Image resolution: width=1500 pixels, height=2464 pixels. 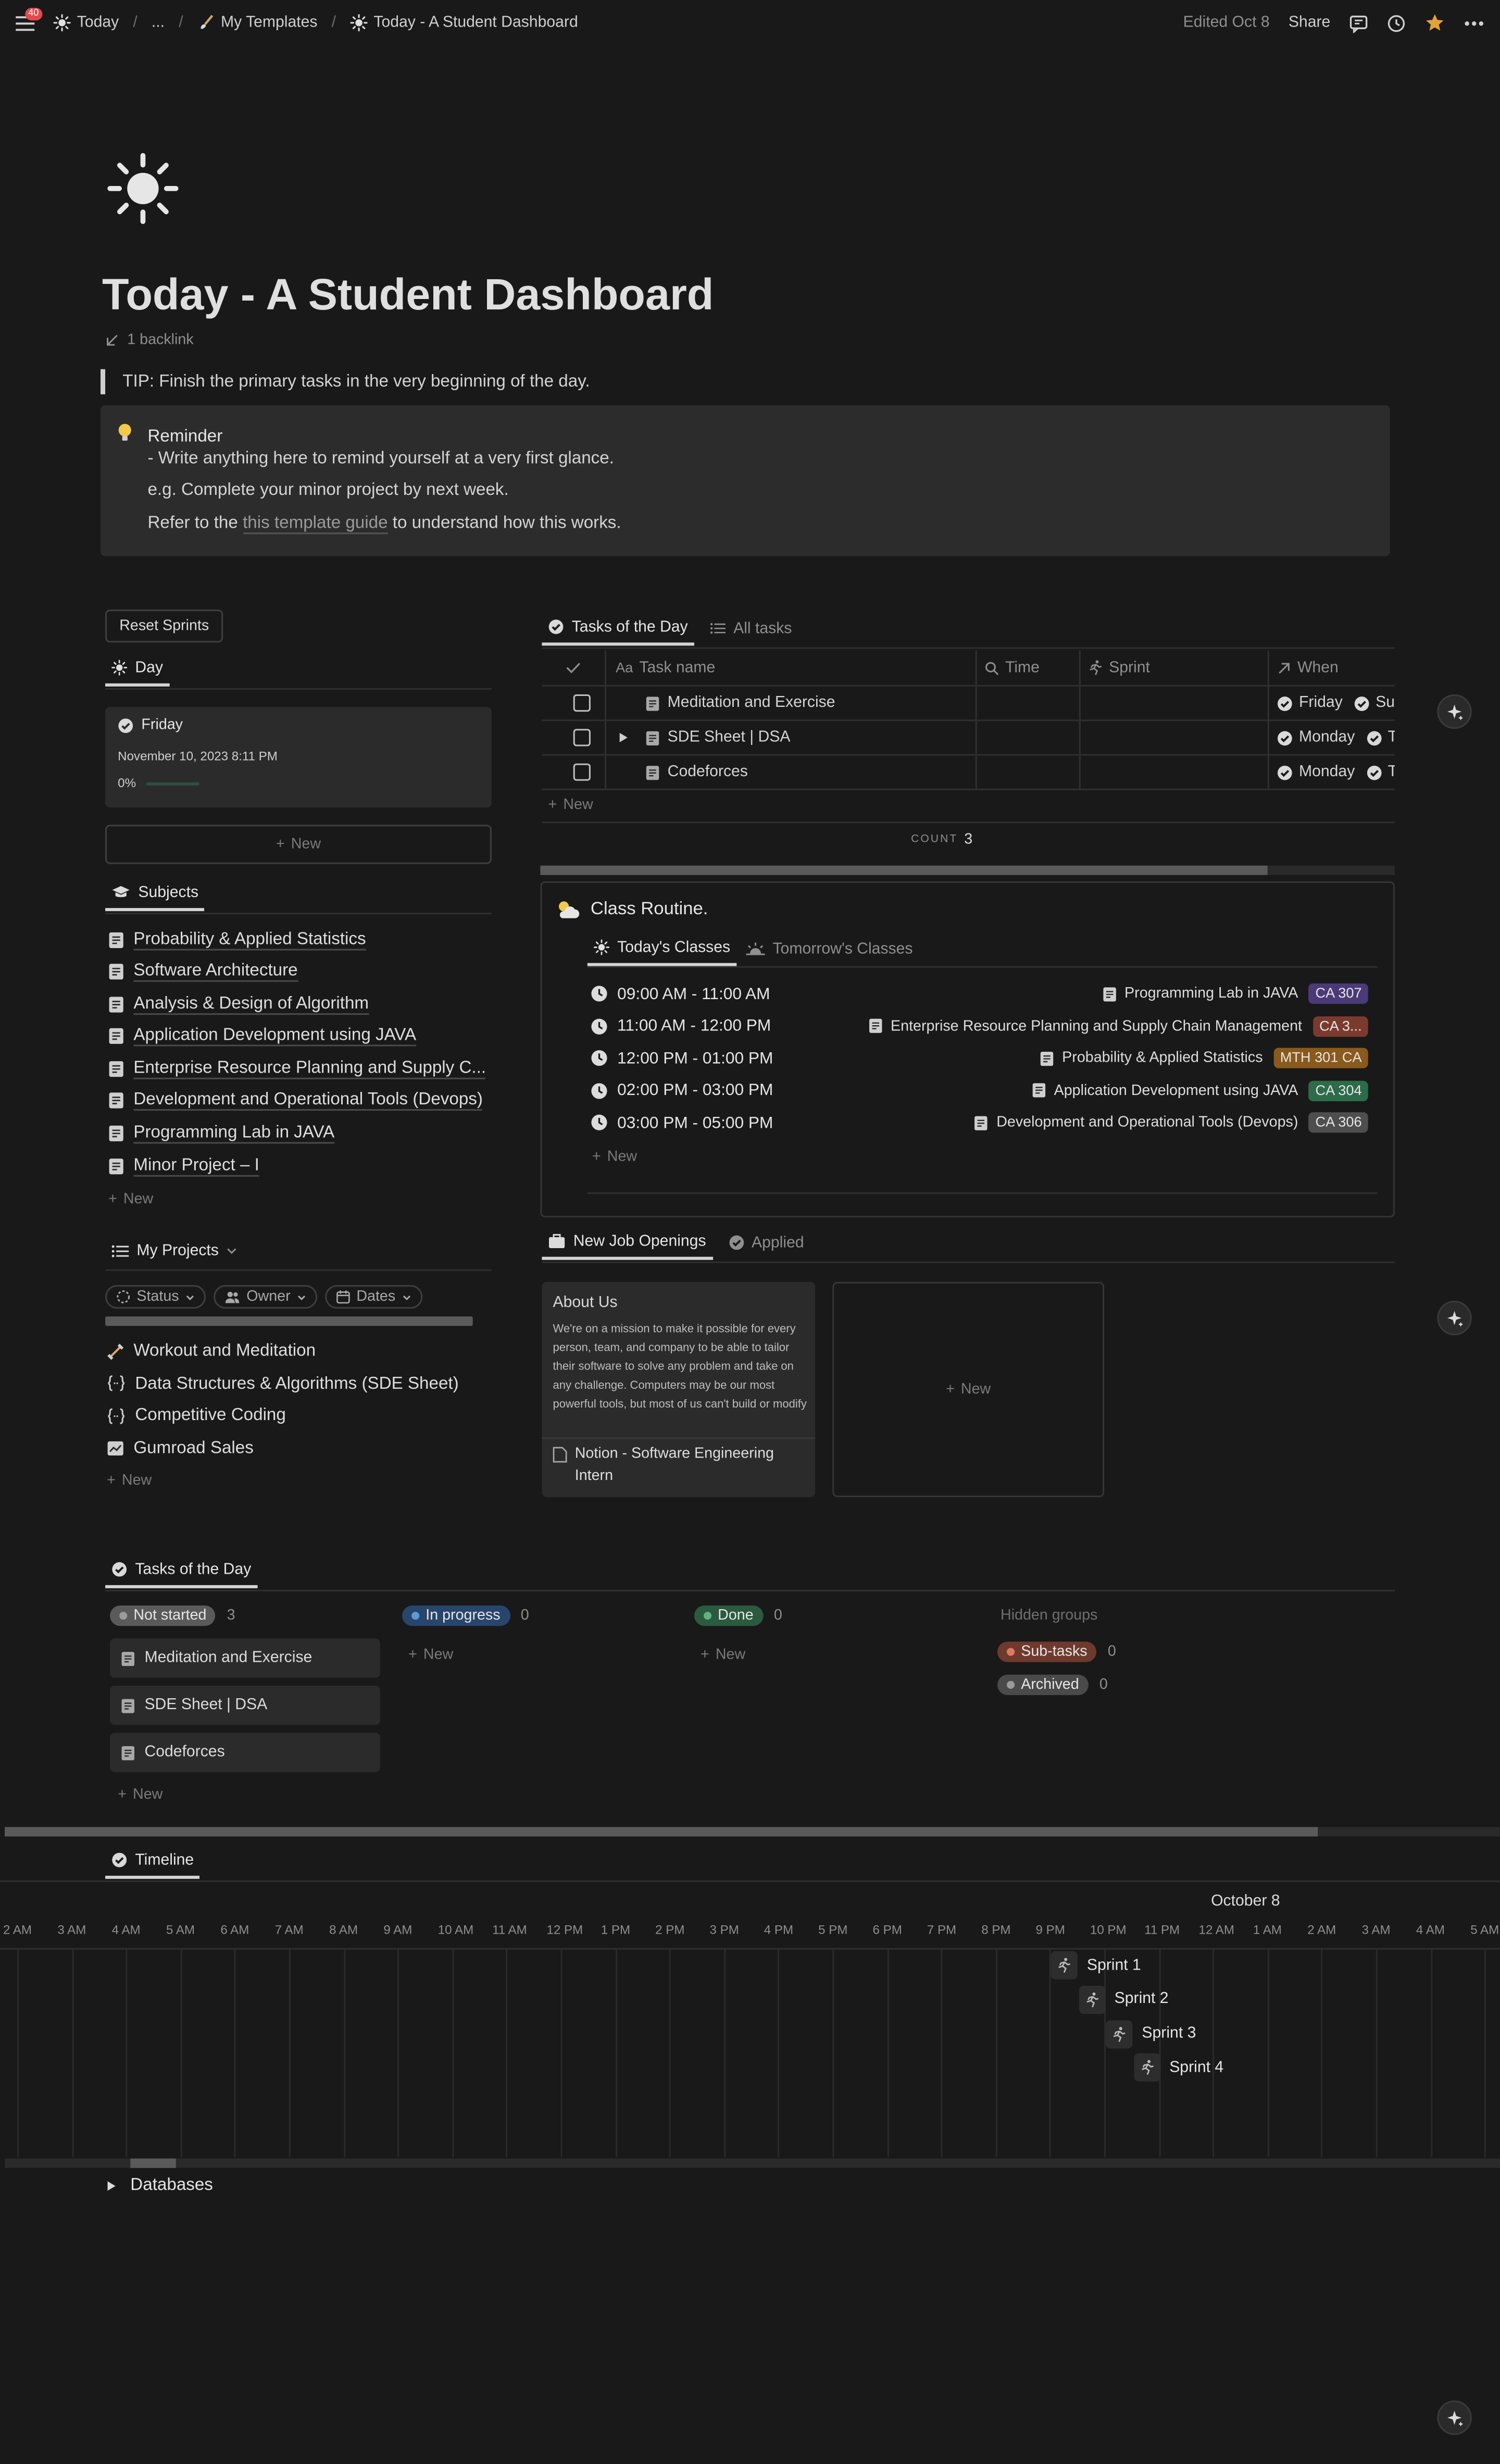 I want to click on tab-subjects: Subjects, so click(x=155, y=894).